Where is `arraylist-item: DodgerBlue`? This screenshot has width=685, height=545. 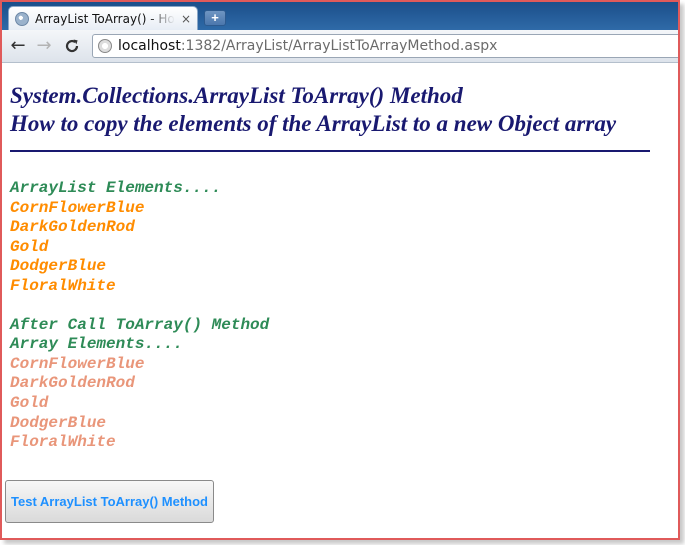
arraylist-item: DodgerBlue is located at coordinates (58, 266).